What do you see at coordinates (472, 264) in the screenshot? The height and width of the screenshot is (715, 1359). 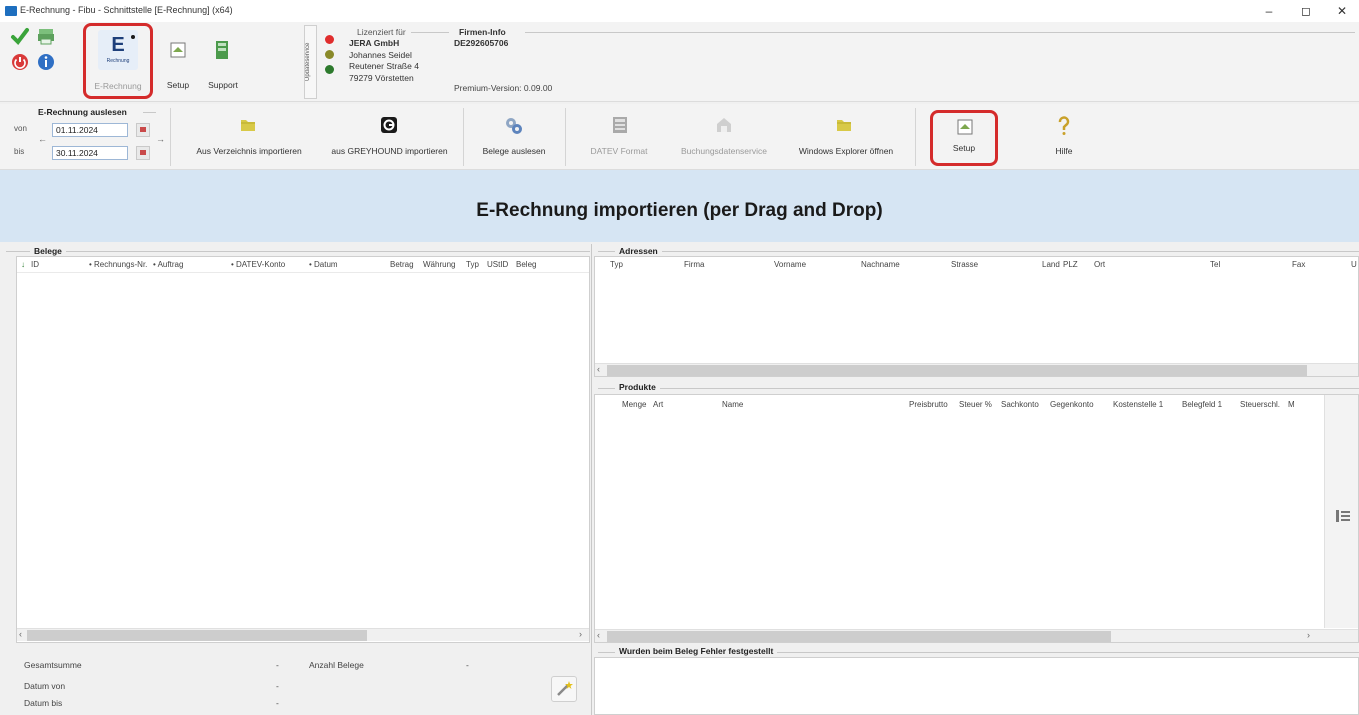 I see `col-typ: Typ` at bounding box center [472, 264].